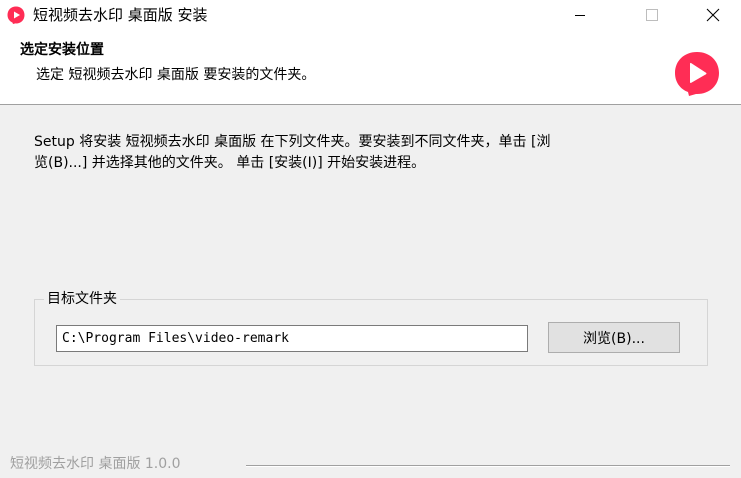  What do you see at coordinates (176, 75) in the screenshot?
I see `page-subtitle: 选定 短视频去水印 桌面版 要安装的文件夹。` at bounding box center [176, 75].